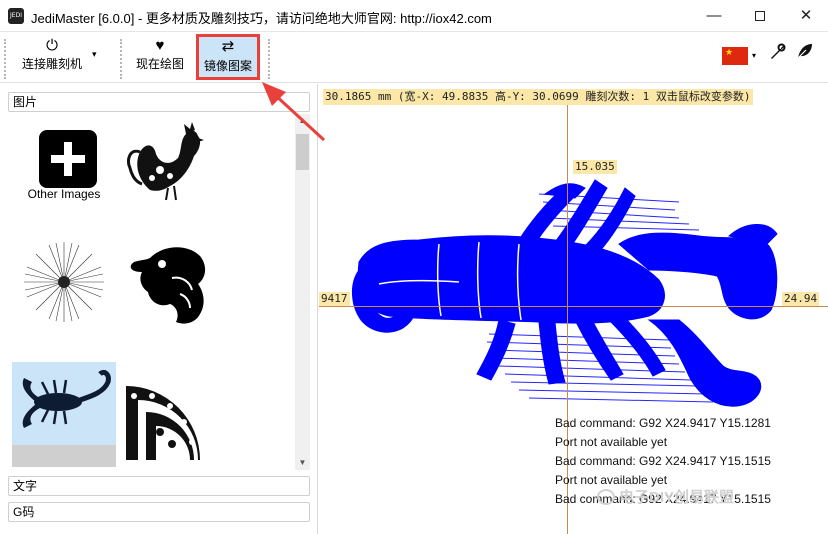 The width and height of the screenshot is (828, 534). I want to click on scroll-up-icon: ▲, so click(302, 121).